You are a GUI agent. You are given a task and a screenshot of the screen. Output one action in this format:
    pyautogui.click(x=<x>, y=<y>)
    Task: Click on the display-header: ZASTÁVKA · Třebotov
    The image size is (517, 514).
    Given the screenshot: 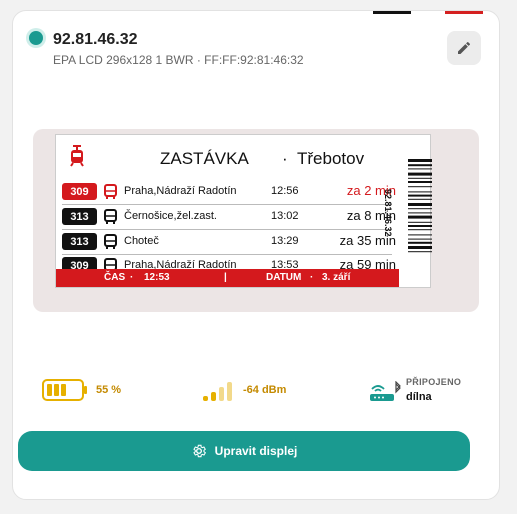 What is the action you would take?
    pyautogui.click(x=243, y=157)
    